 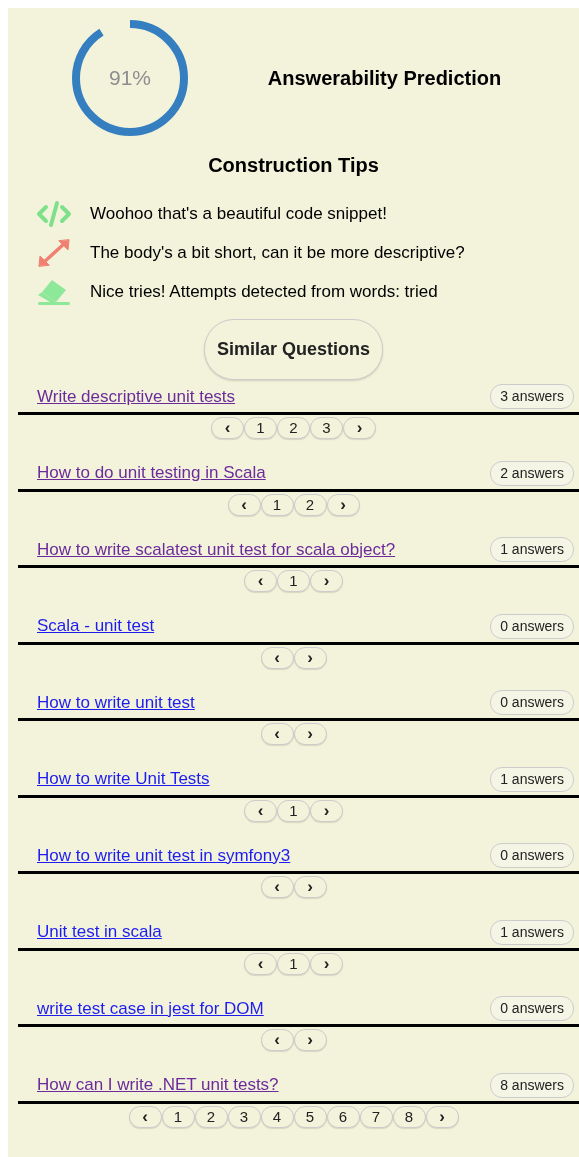 What do you see at coordinates (277, 252) in the screenshot?
I see `tip-text: The body's a bit short, can it be more descriptive?` at bounding box center [277, 252].